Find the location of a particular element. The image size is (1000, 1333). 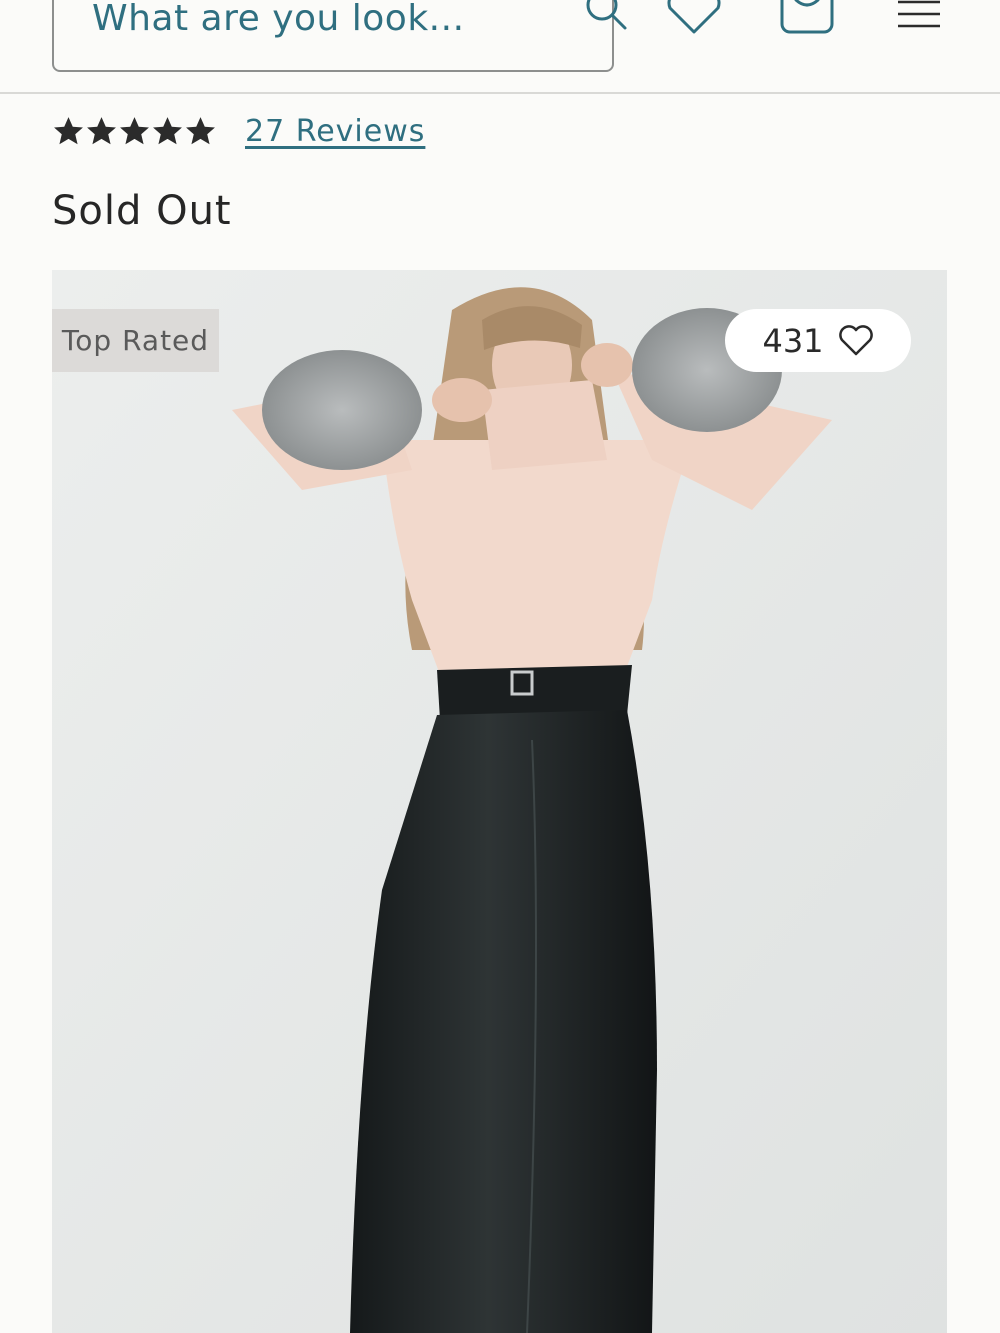

wishlist-heart-icon is located at coordinates (694, 18).